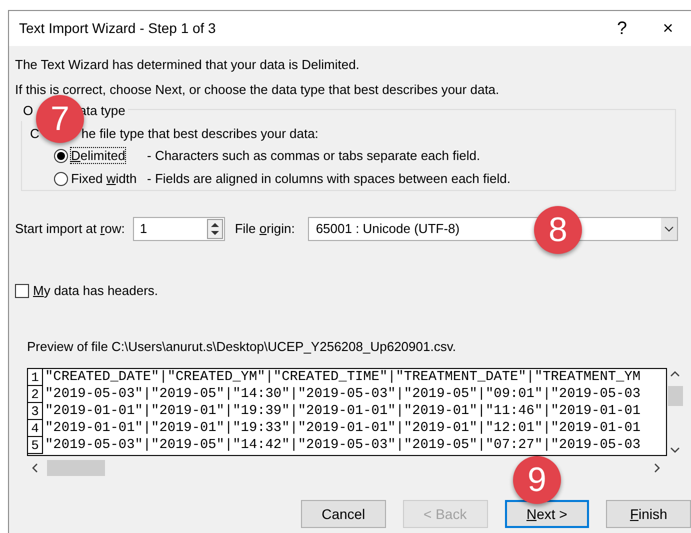 The image size is (691, 533). What do you see at coordinates (104, 178) in the screenshot?
I see `option-label: Fixed width` at bounding box center [104, 178].